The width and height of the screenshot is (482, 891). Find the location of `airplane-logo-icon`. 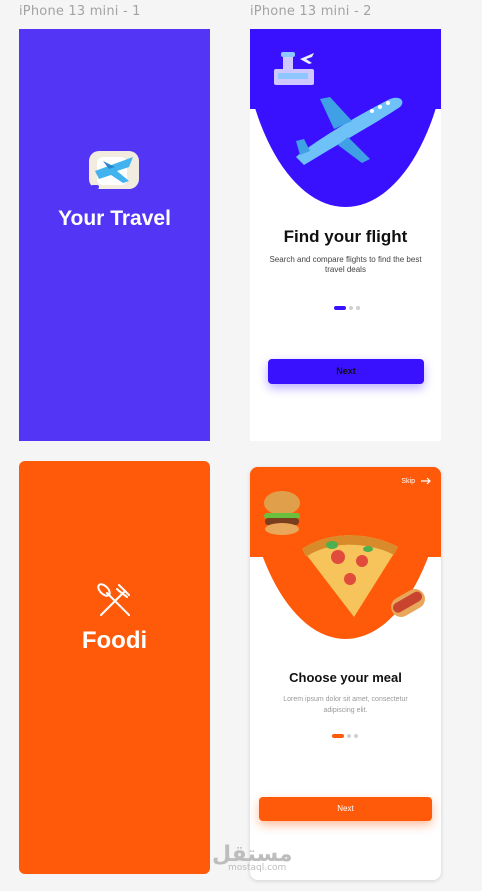

airplane-logo-icon is located at coordinates (114, 170).